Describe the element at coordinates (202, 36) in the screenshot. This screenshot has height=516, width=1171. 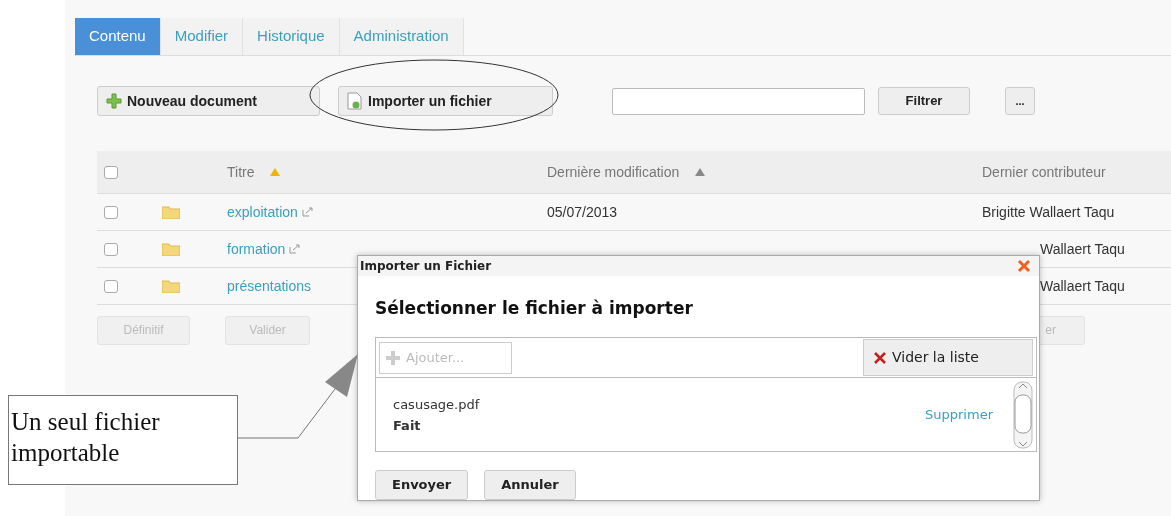
I see `tab: Modifier` at that location.